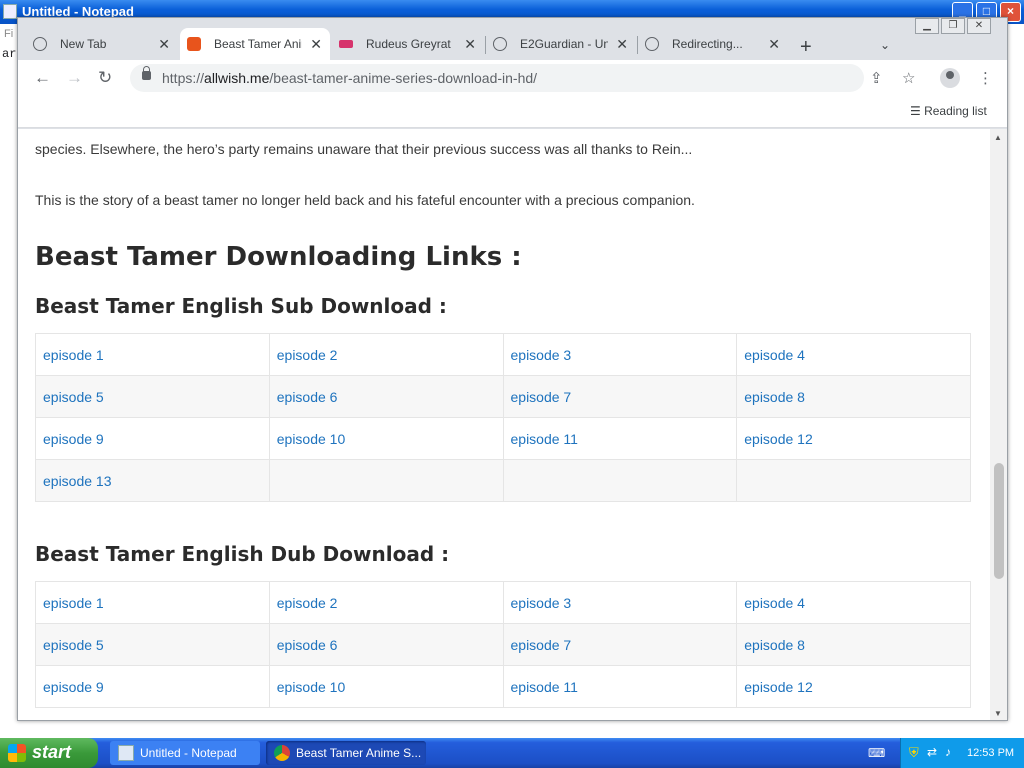  I want to click on table-cell: episode 13, so click(152, 480).